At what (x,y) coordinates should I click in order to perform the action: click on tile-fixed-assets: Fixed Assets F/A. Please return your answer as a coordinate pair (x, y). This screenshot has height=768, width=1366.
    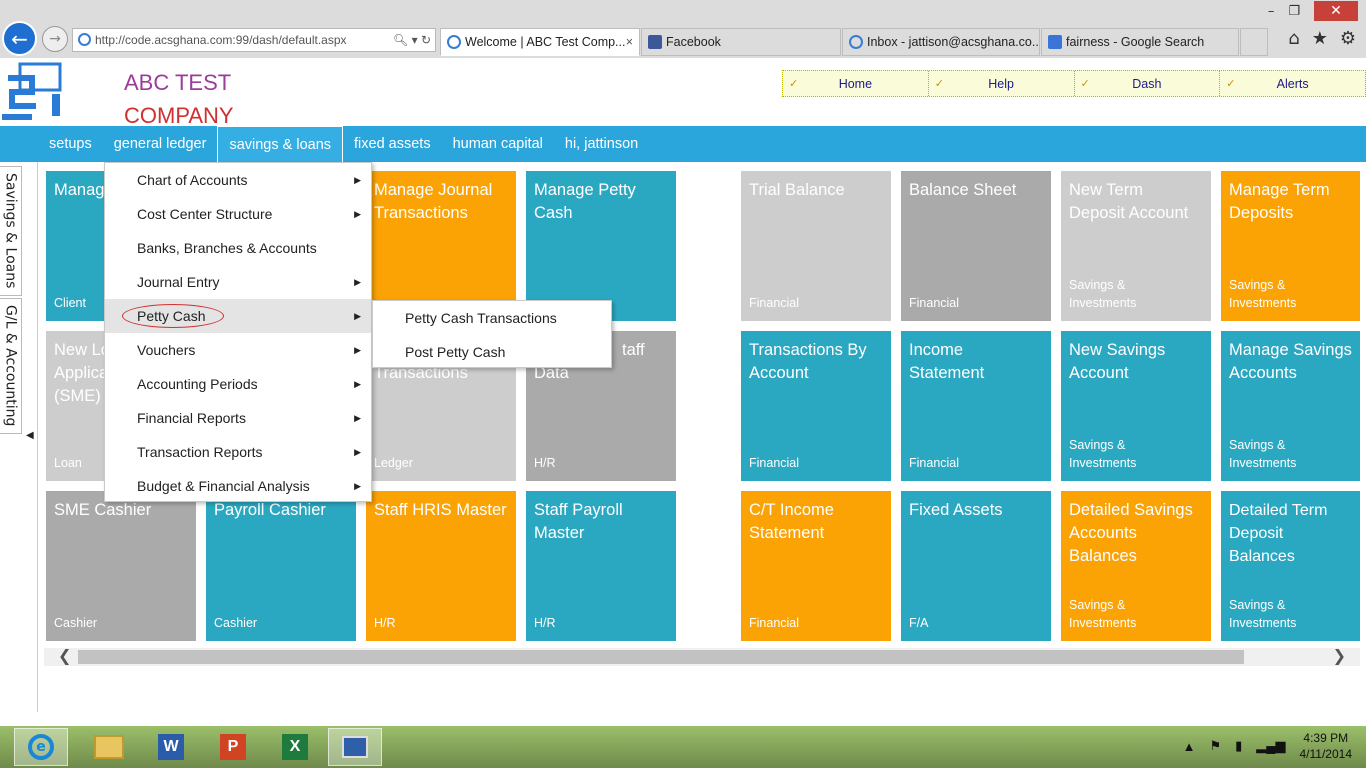
    Looking at the image, I should click on (976, 566).